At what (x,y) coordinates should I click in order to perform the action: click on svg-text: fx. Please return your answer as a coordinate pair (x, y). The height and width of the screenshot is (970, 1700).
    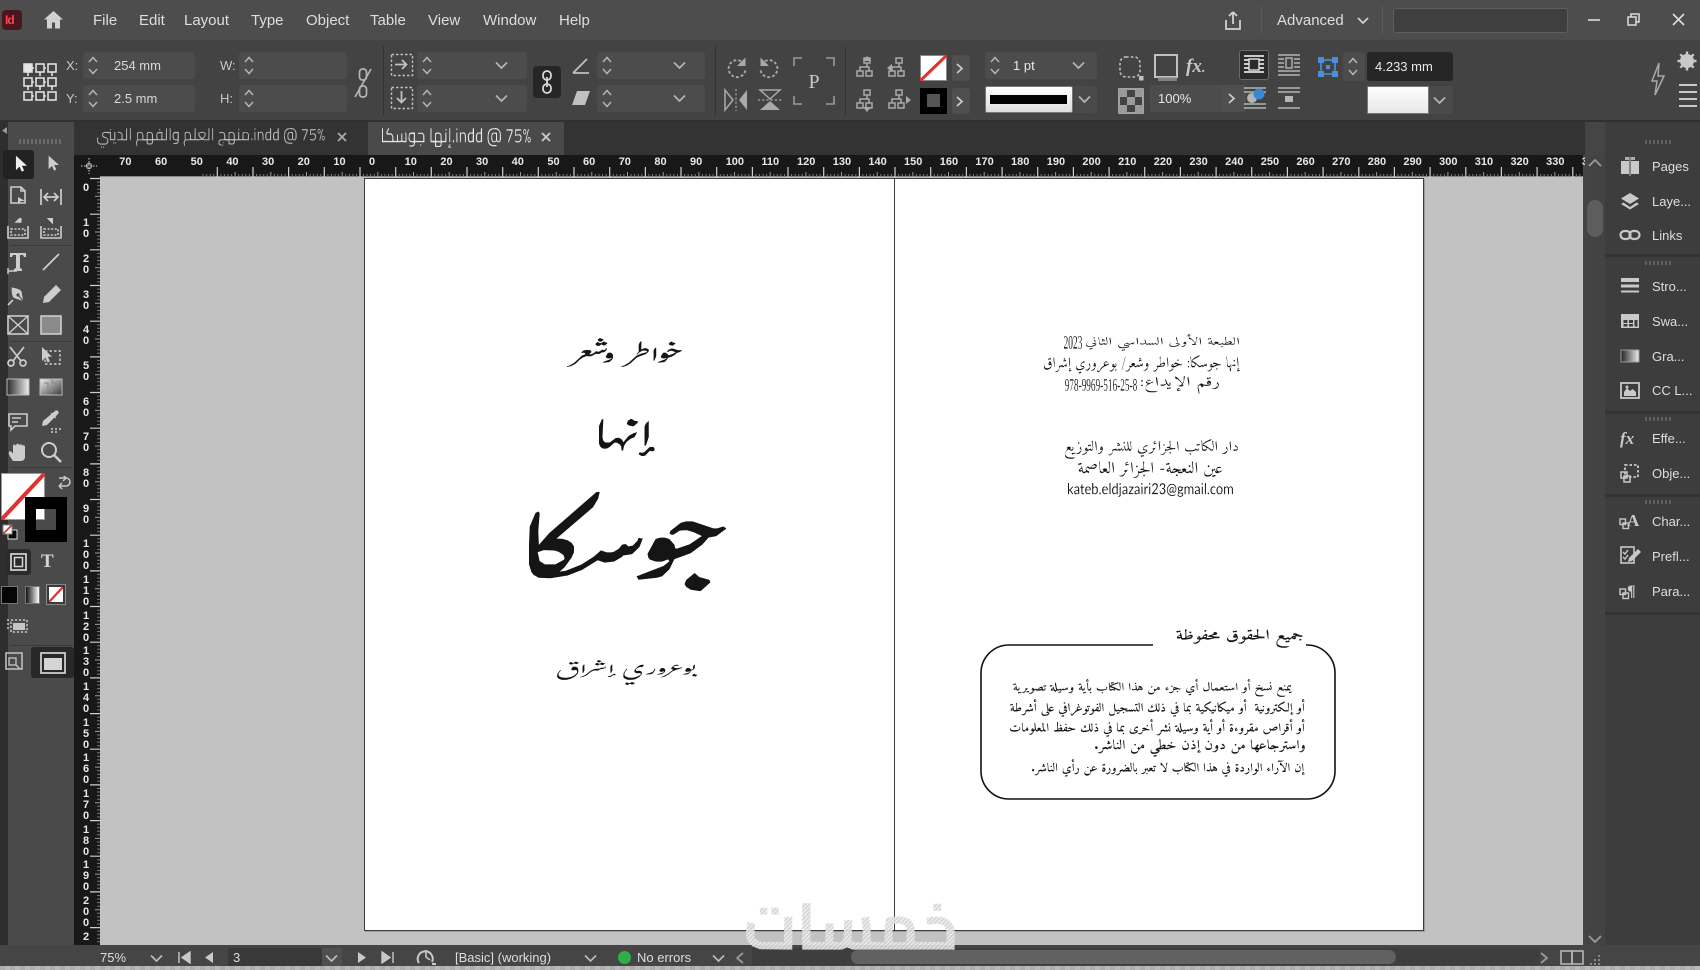
    Looking at the image, I should click on (1627, 438).